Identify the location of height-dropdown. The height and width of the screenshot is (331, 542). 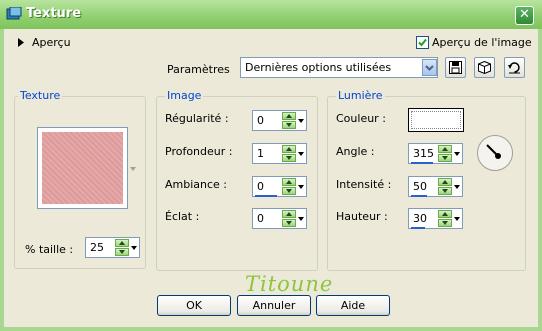
(457, 218).